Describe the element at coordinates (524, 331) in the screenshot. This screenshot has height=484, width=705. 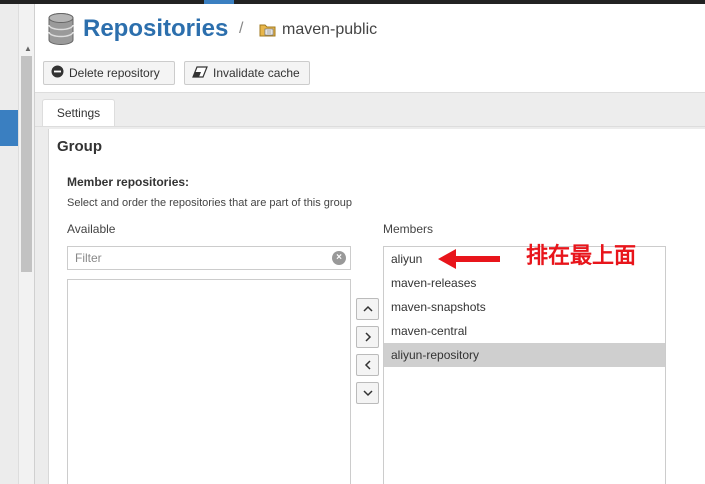
I see `member-item: maven-central` at that location.